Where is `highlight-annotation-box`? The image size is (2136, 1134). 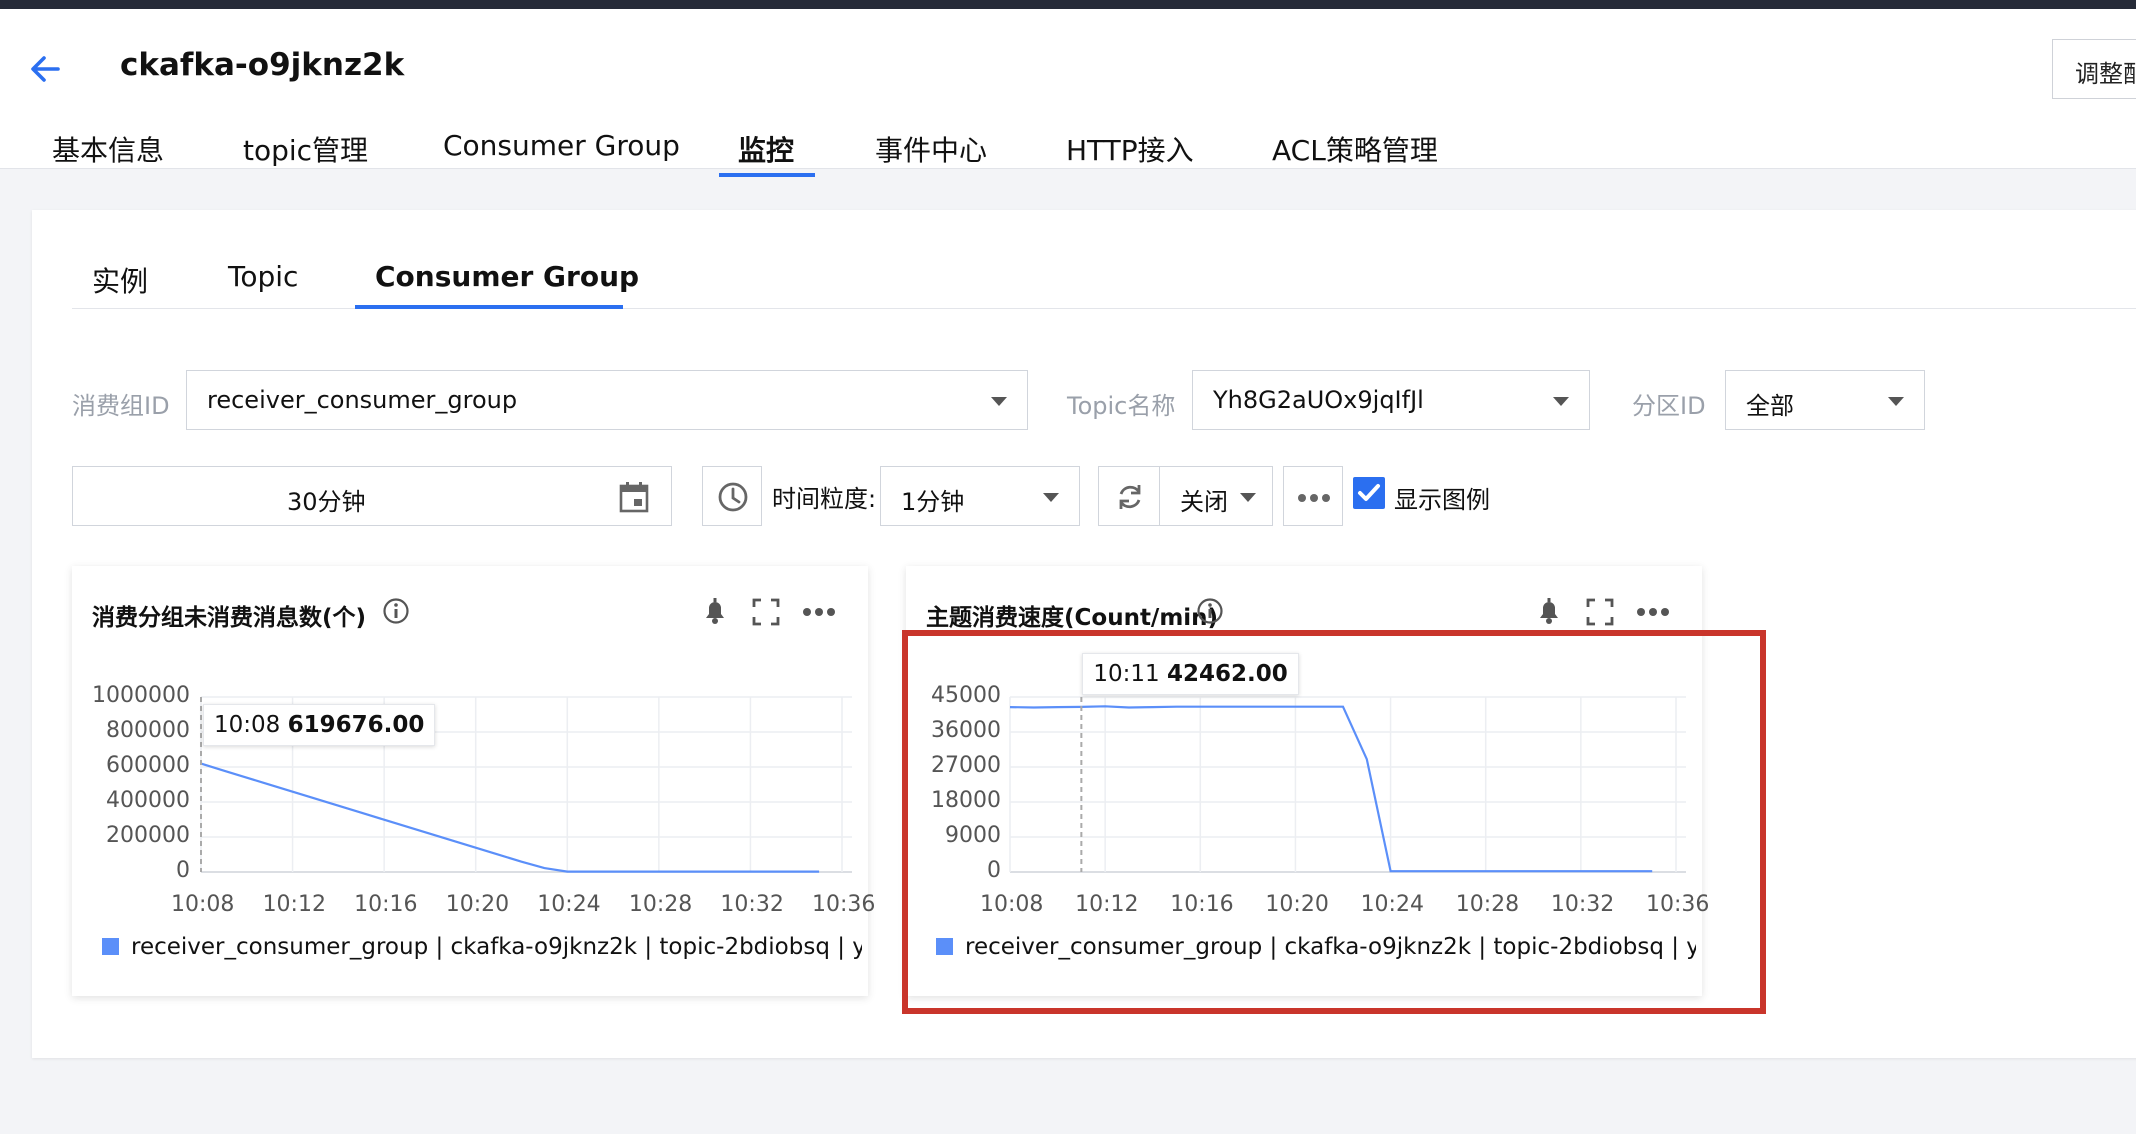
highlight-annotation-box is located at coordinates (1334, 822).